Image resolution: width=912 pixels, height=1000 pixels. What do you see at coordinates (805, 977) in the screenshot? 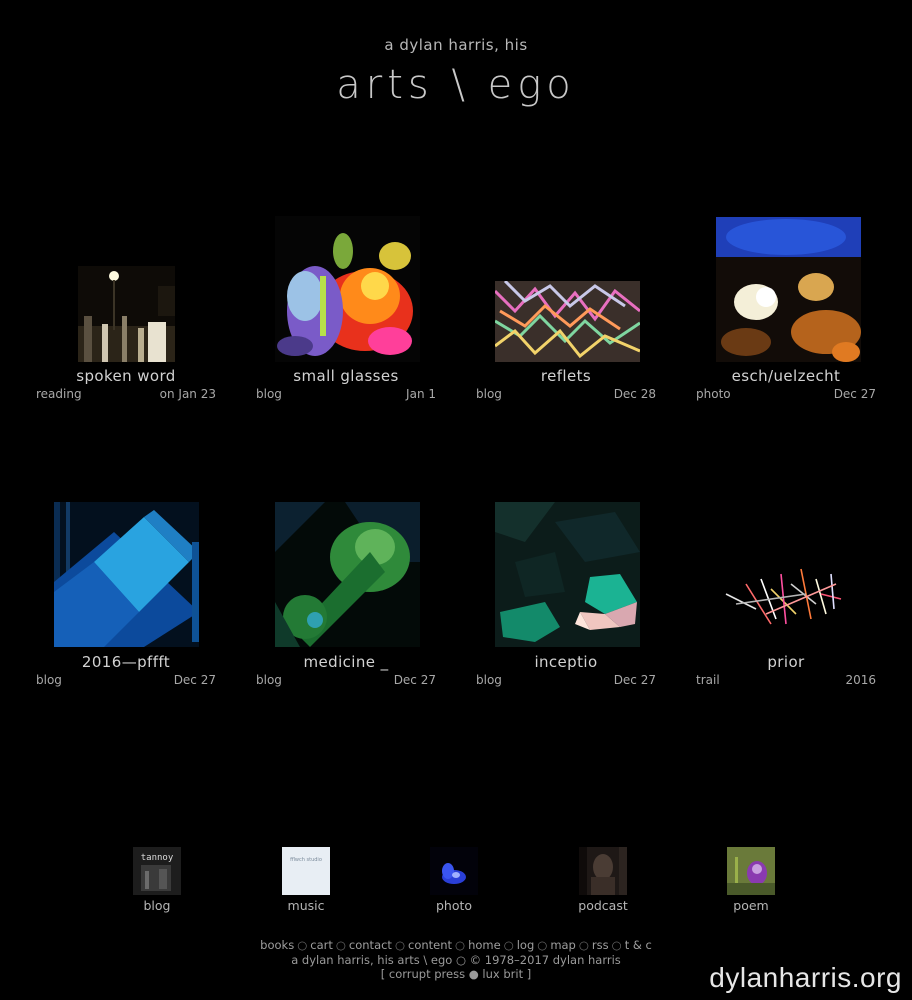
I see `site-watermark: dylanharris.org` at bounding box center [805, 977].